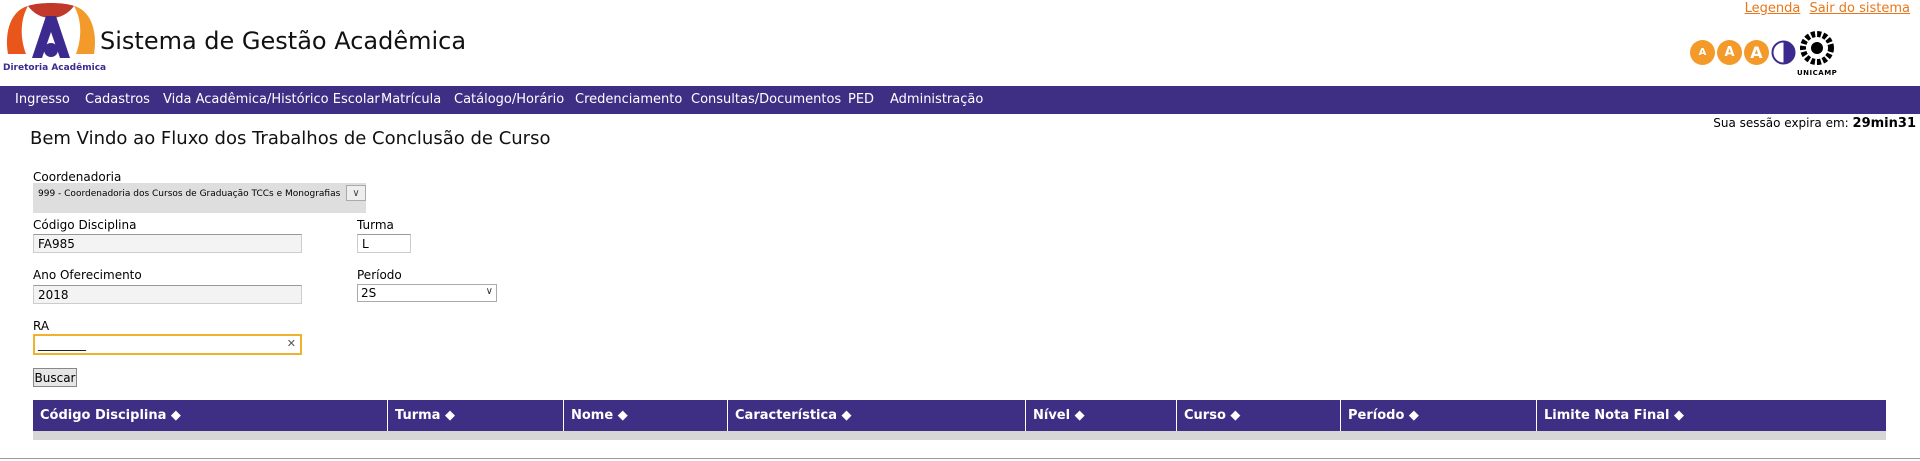  I want to click on font-size-medium-button: A, so click(1729, 52).